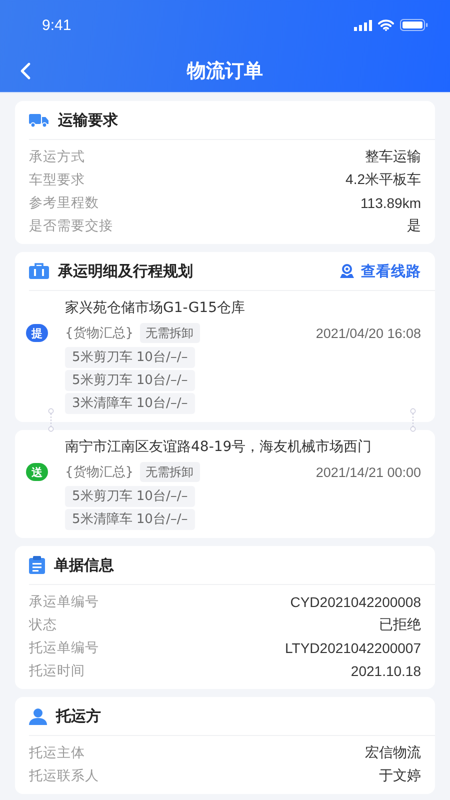 The height and width of the screenshot is (800, 450). Describe the element at coordinates (355, 602) in the screenshot. I see `field-value: CYD2021042200008` at that location.